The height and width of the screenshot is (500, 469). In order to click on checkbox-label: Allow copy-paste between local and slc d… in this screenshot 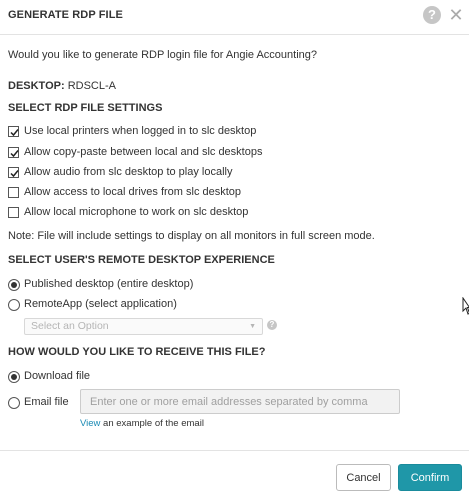, I will do `click(143, 152)`.